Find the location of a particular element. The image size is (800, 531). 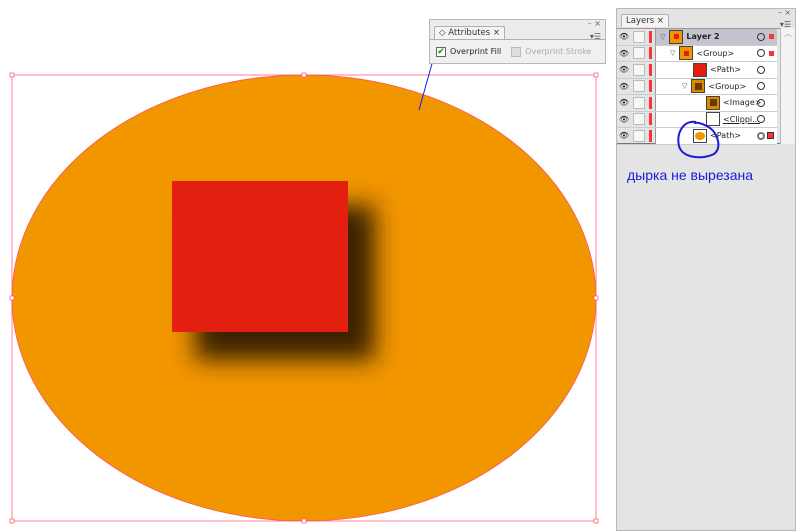

annotation-text: дырка не вырезана is located at coordinates (690, 175).